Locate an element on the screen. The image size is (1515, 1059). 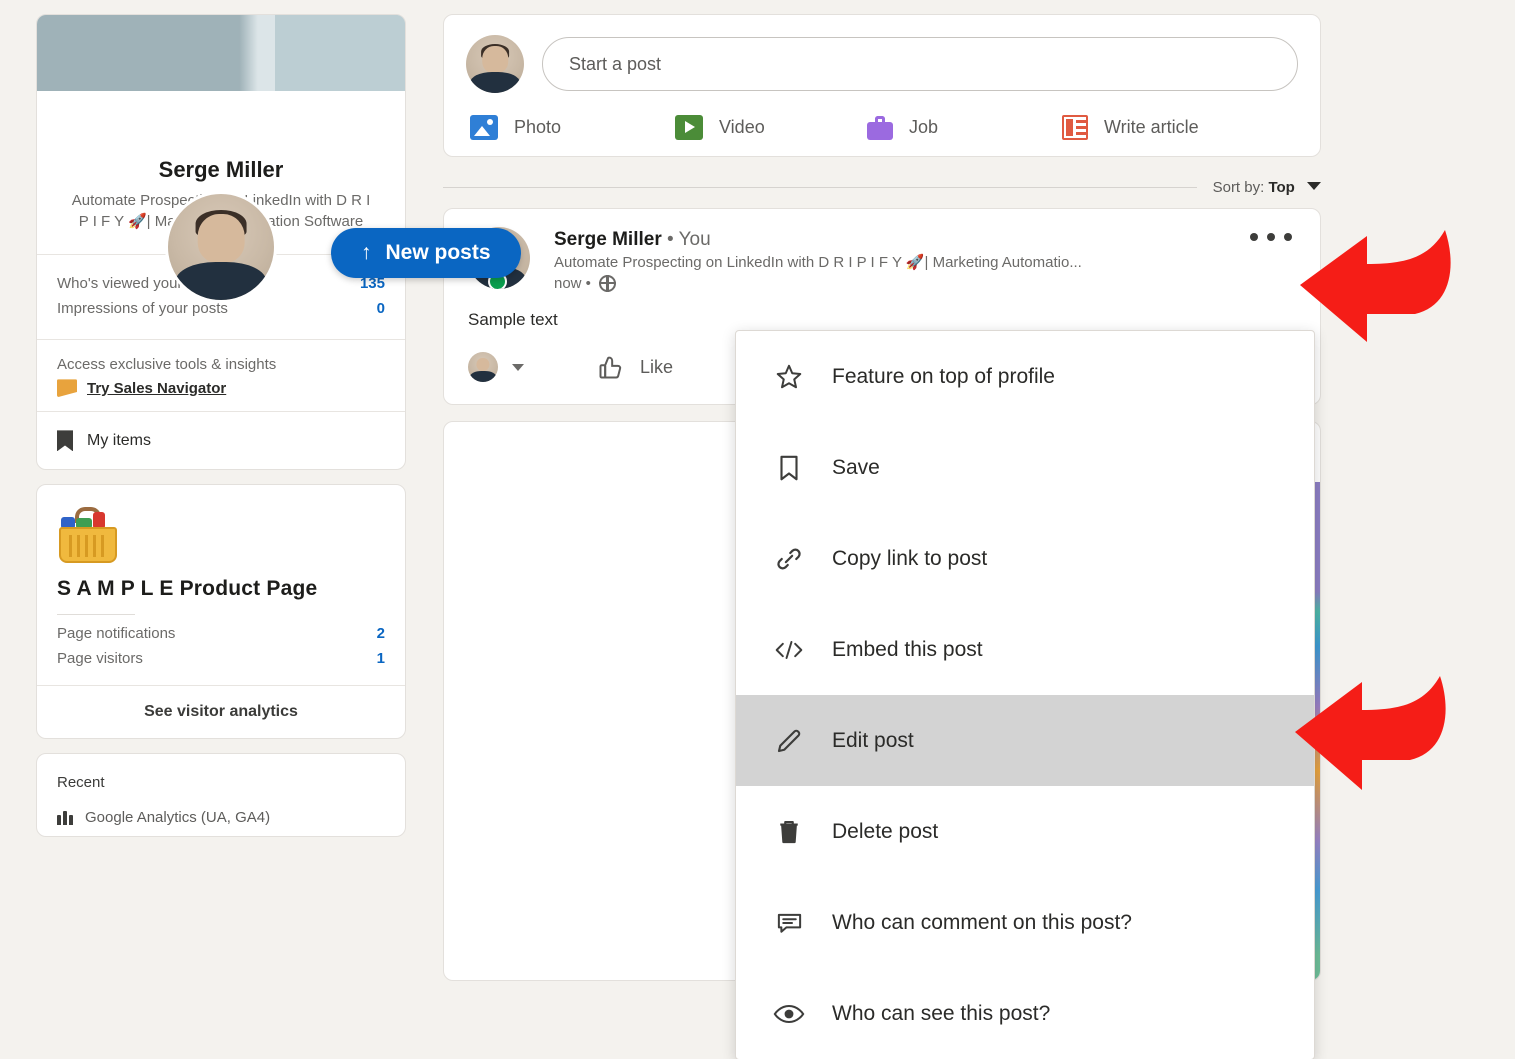
composer-write-article-button: Write article is located at coordinates (1130, 127).